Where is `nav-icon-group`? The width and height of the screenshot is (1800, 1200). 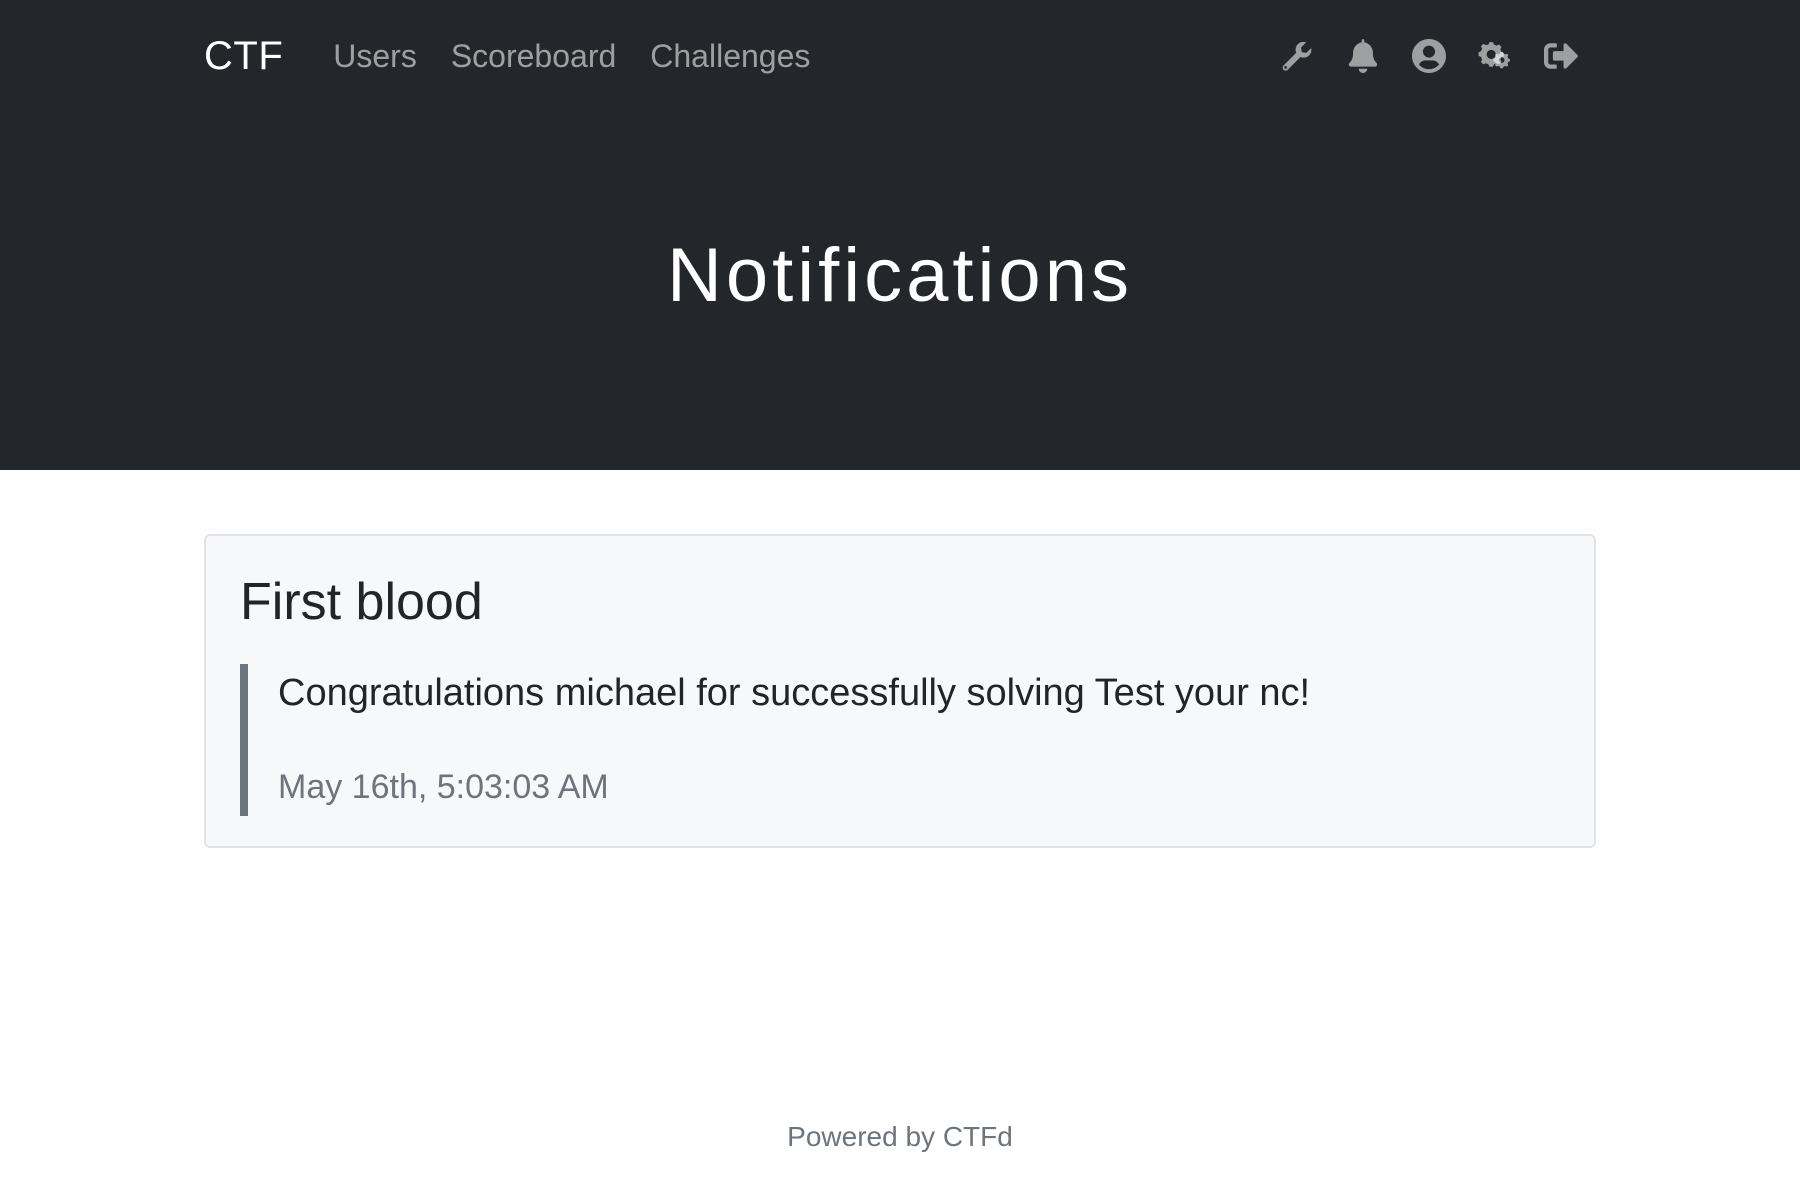
nav-icon-group is located at coordinates (1429, 56).